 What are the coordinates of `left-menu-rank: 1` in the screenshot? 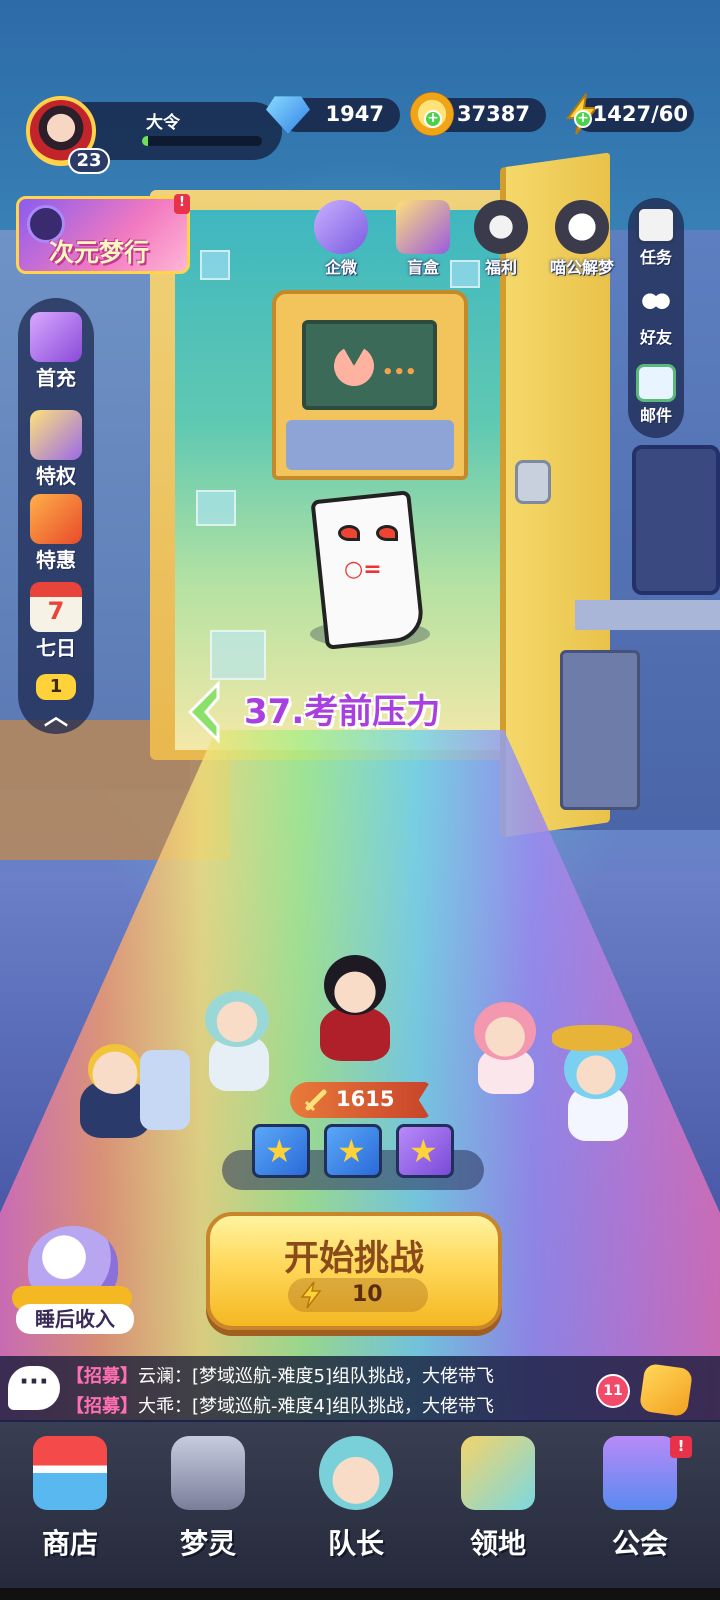 It's located at (56, 687).